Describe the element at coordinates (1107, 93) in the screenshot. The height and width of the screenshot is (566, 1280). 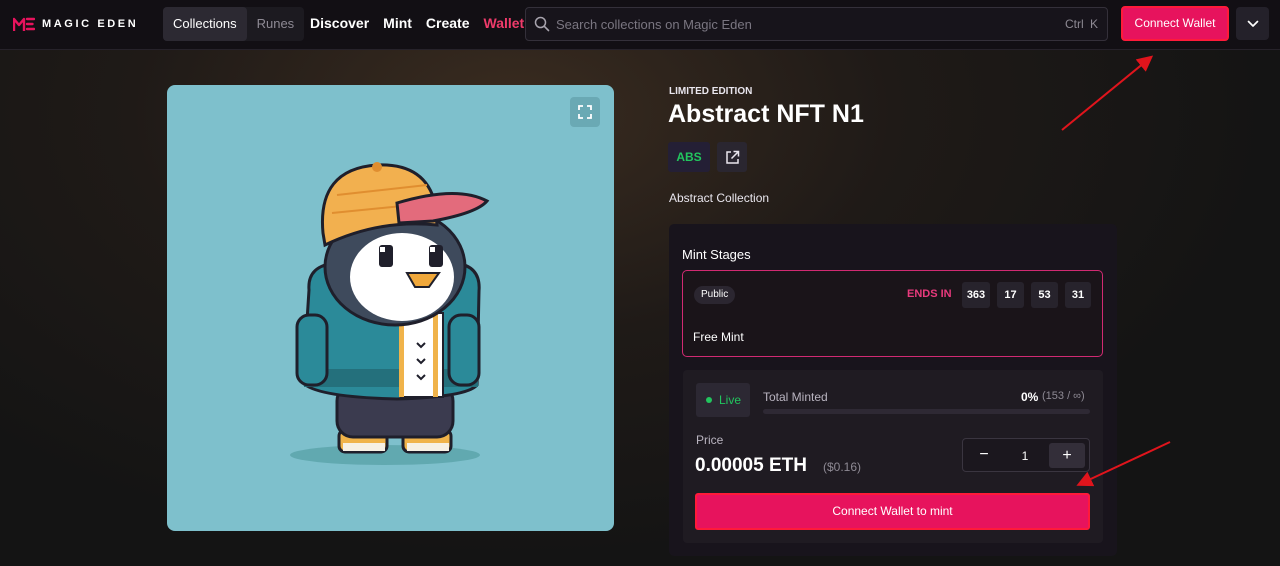
I see `arrow-to-connect-wallet` at that location.